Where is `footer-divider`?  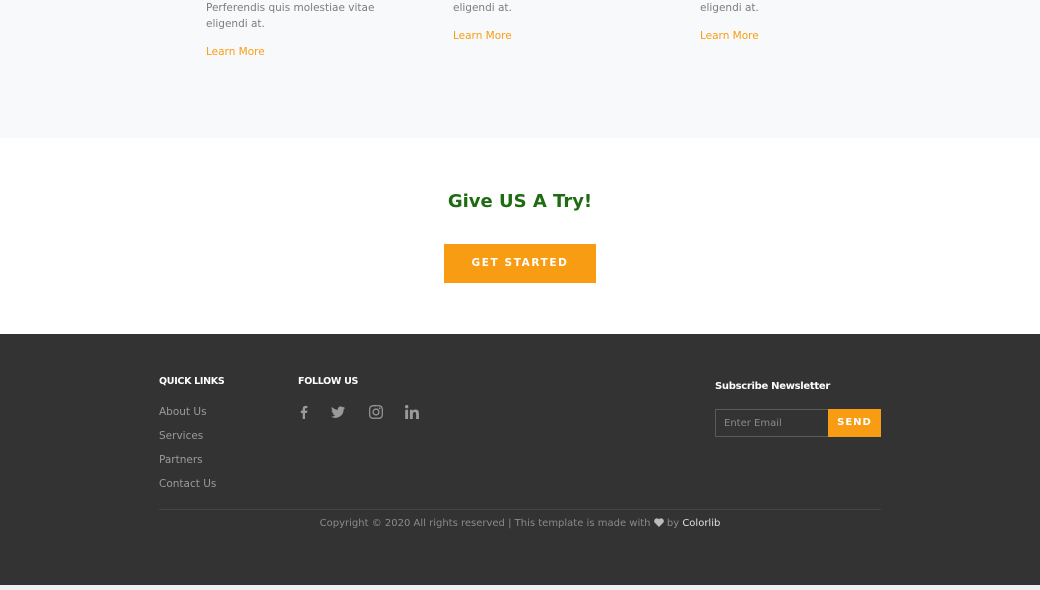
footer-divider is located at coordinates (520, 509).